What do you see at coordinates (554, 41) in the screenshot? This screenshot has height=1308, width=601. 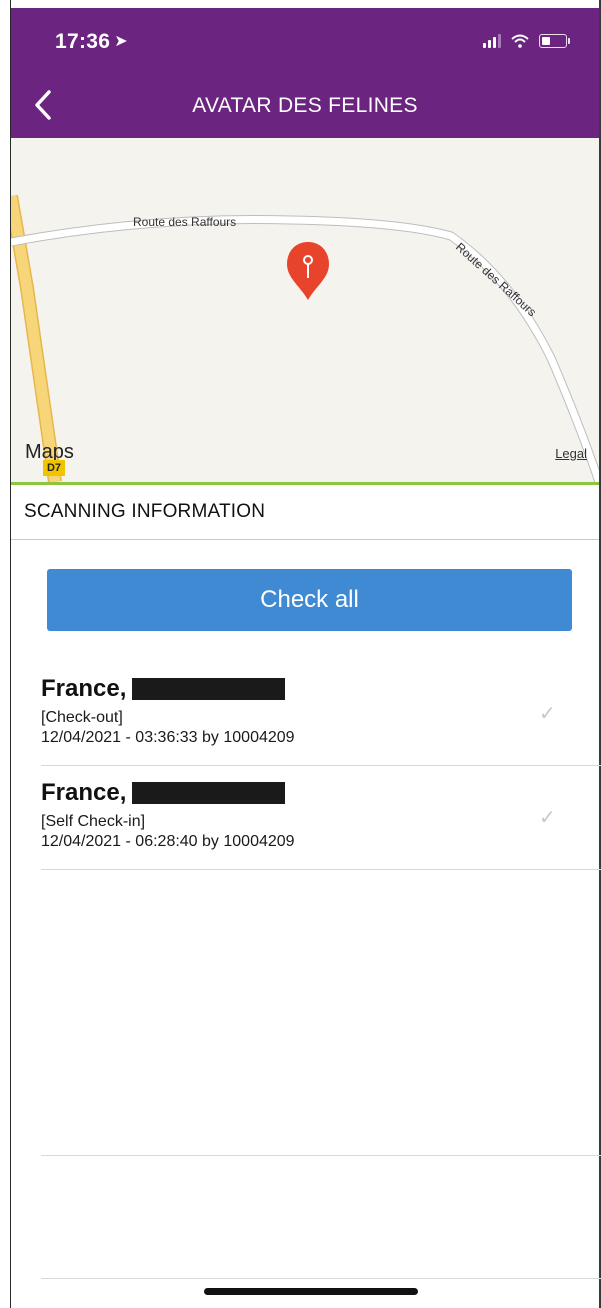 I see `battery-icon` at bounding box center [554, 41].